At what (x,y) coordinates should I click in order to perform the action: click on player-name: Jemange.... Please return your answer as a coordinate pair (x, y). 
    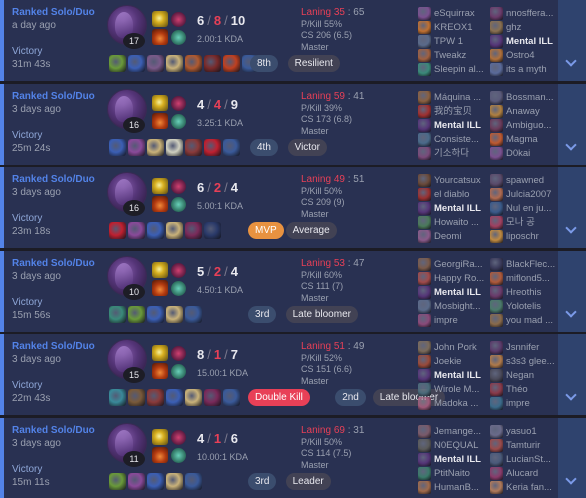
    Looking at the image, I should click on (457, 431).